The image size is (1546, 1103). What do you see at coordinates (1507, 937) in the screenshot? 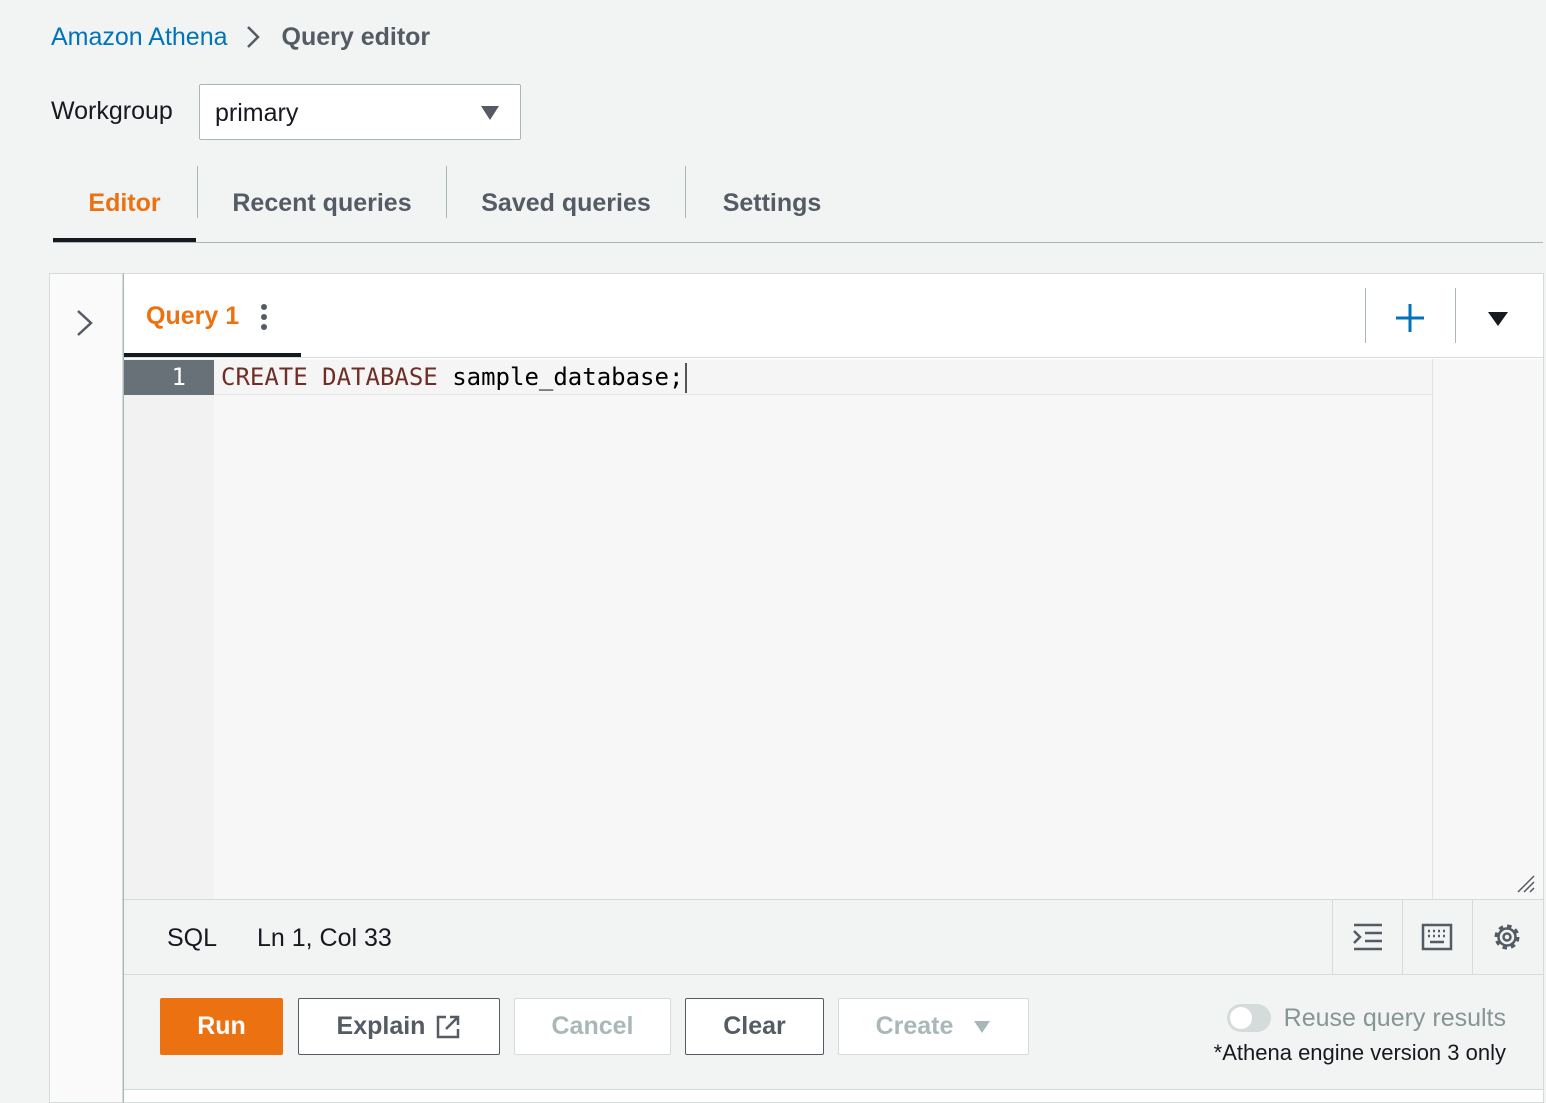
I see `gear-icon` at bounding box center [1507, 937].